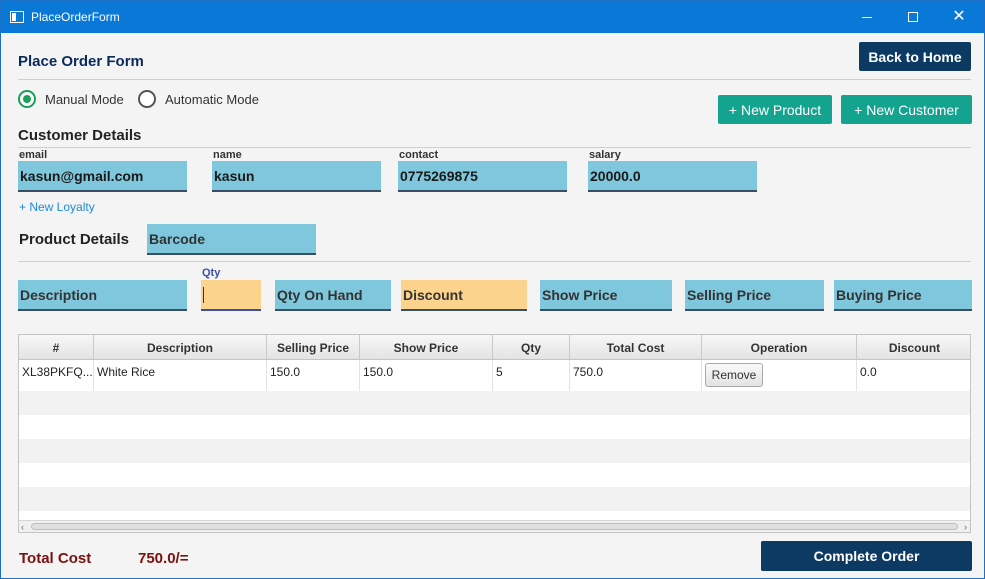 The height and width of the screenshot is (579, 985). I want to click on text-cursor, so click(203, 294).